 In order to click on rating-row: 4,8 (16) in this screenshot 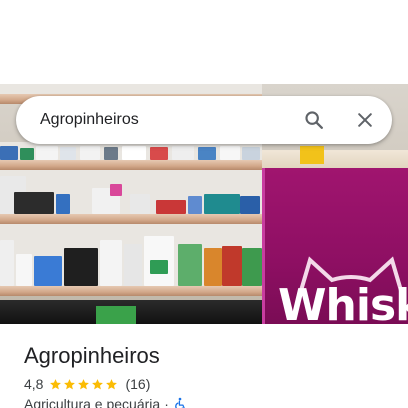, I will do `click(87, 384)`.